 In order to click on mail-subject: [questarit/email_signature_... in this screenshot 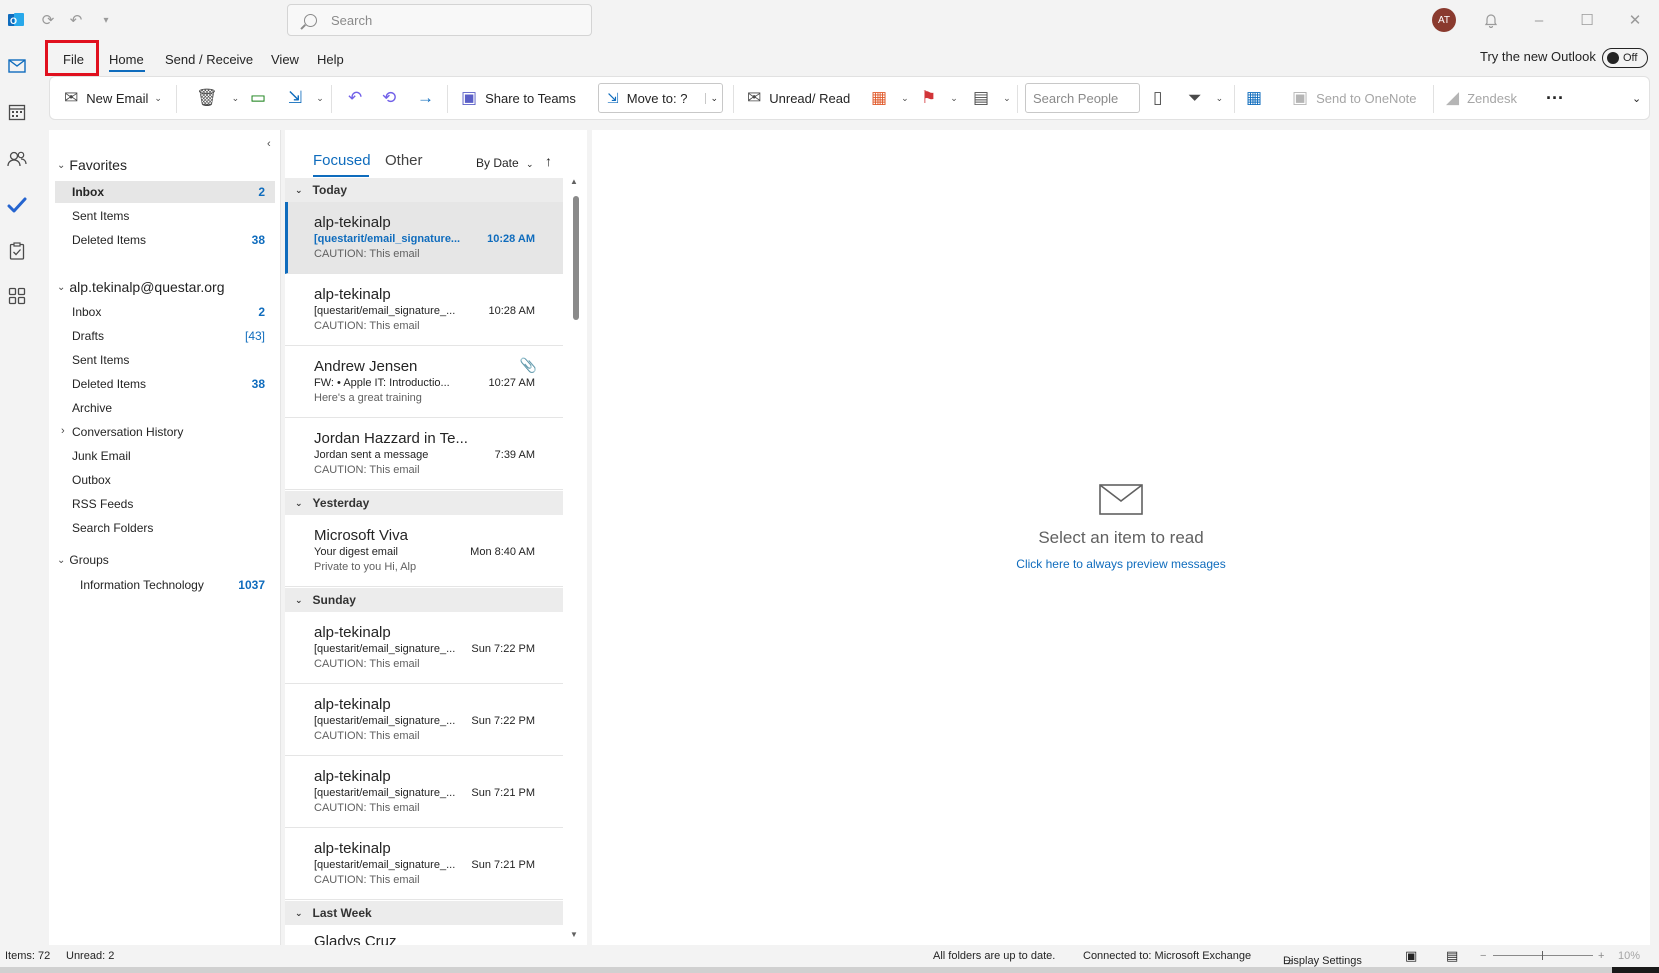, I will do `click(385, 311)`.